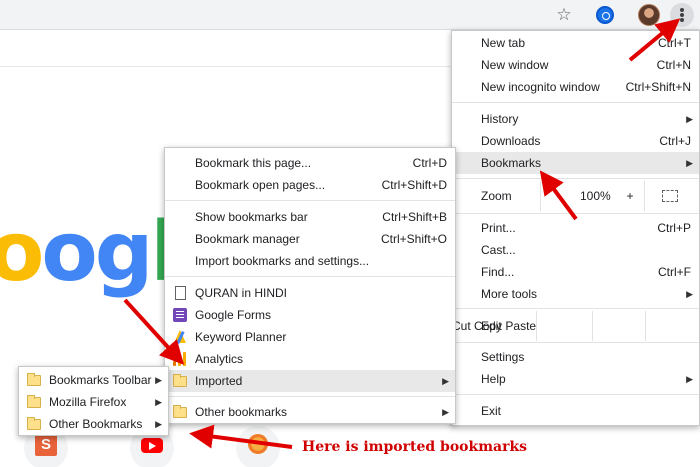  Describe the element at coordinates (575, 411) in the screenshot. I see `menu-item-exit: Exit` at that location.